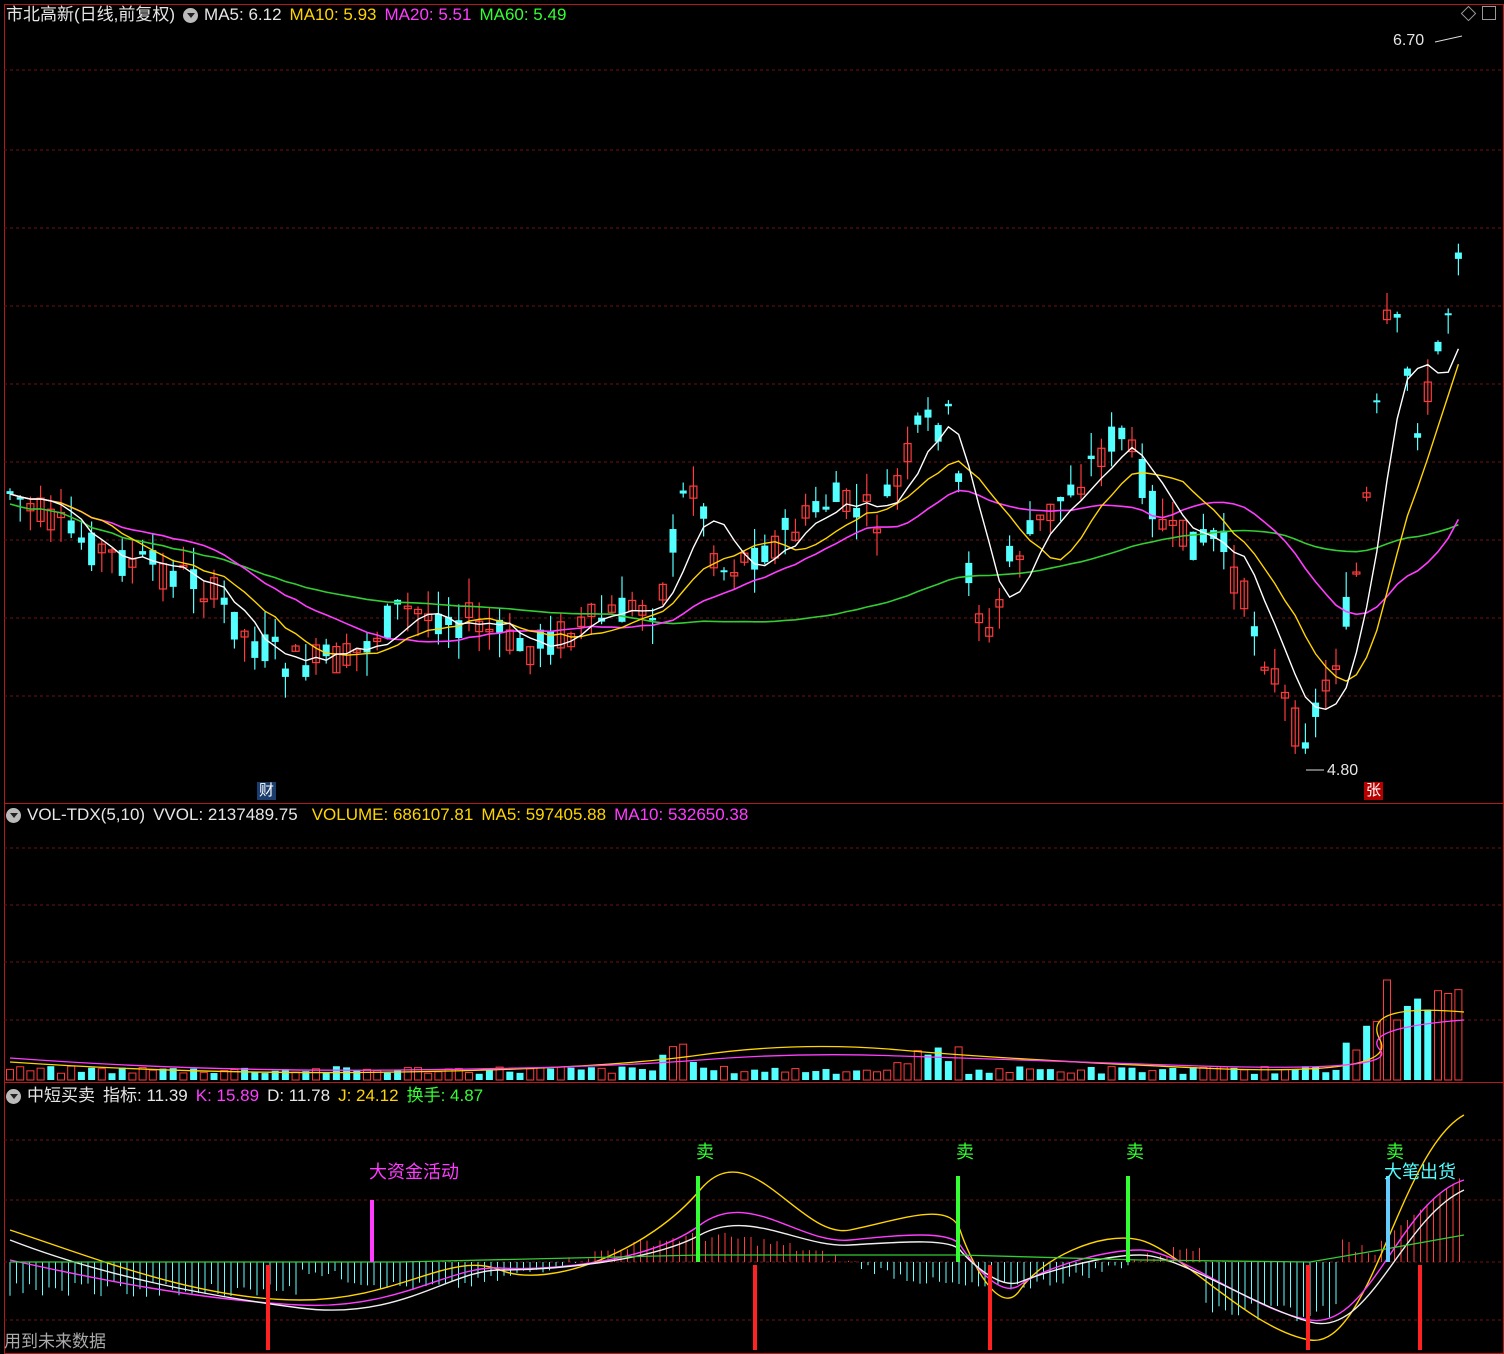  What do you see at coordinates (1374, 791) in the screenshot?
I see `zhang-tag: 张` at bounding box center [1374, 791].